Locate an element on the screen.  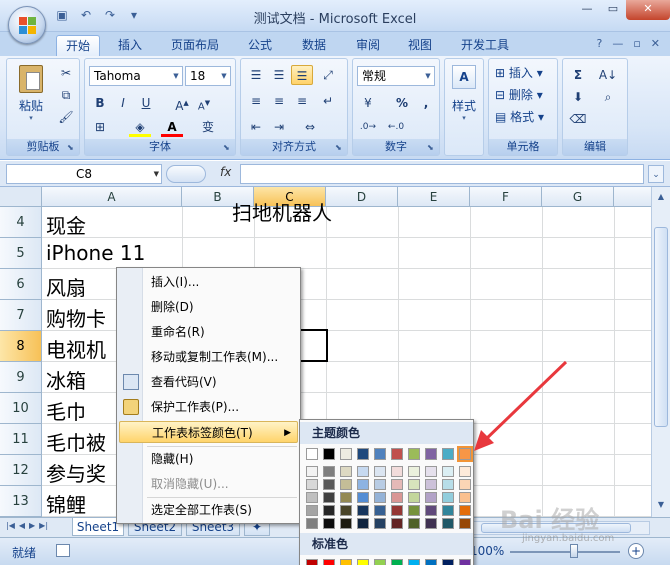
styles-button: A 样式 ▾ is located at coordinates (464, 100).